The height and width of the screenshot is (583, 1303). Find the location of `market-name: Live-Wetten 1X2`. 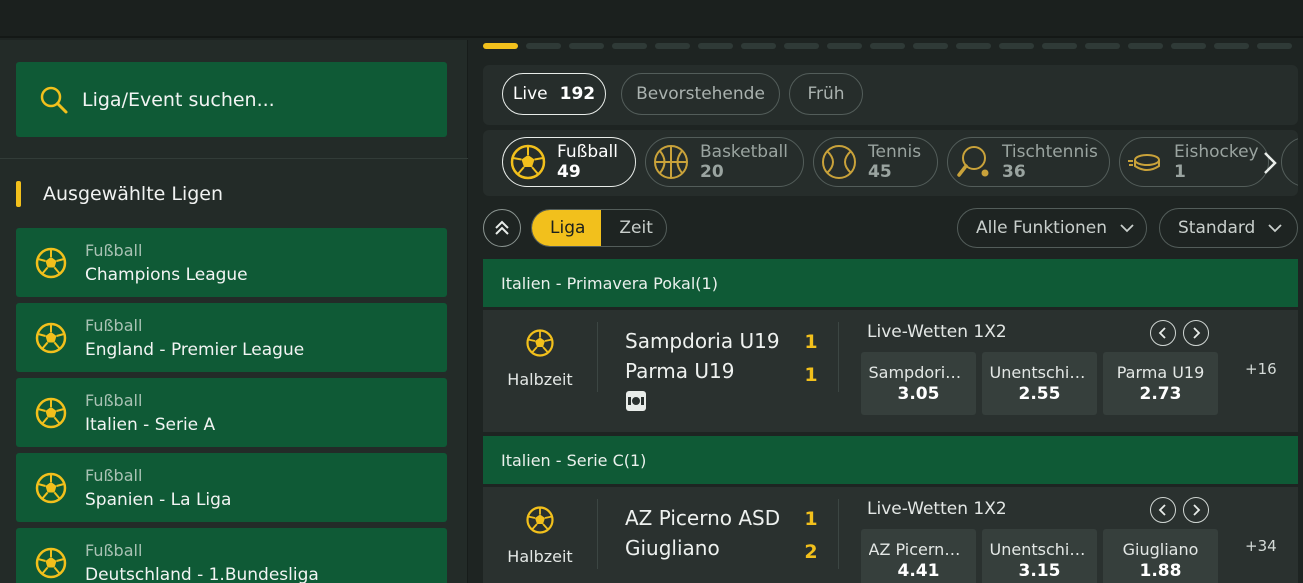

market-name: Live-Wetten 1X2 is located at coordinates (937, 509).